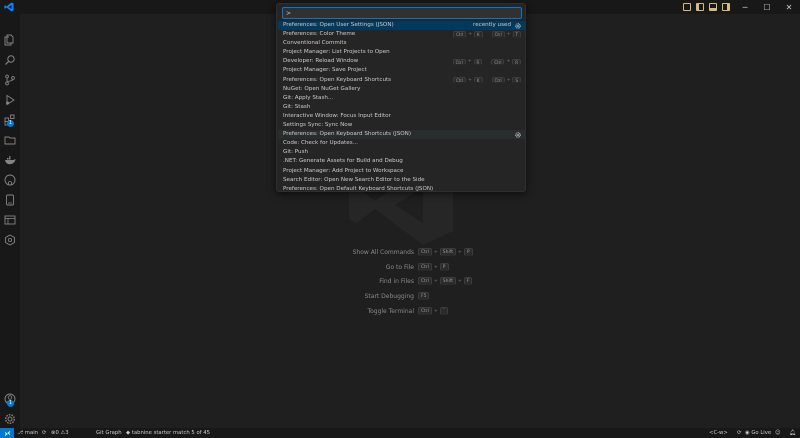 The image size is (800, 438). What do you see at coordinates (767, 7) in the screenshot?
I see `maximize-button: ☐` at bounding box center [767, 7].